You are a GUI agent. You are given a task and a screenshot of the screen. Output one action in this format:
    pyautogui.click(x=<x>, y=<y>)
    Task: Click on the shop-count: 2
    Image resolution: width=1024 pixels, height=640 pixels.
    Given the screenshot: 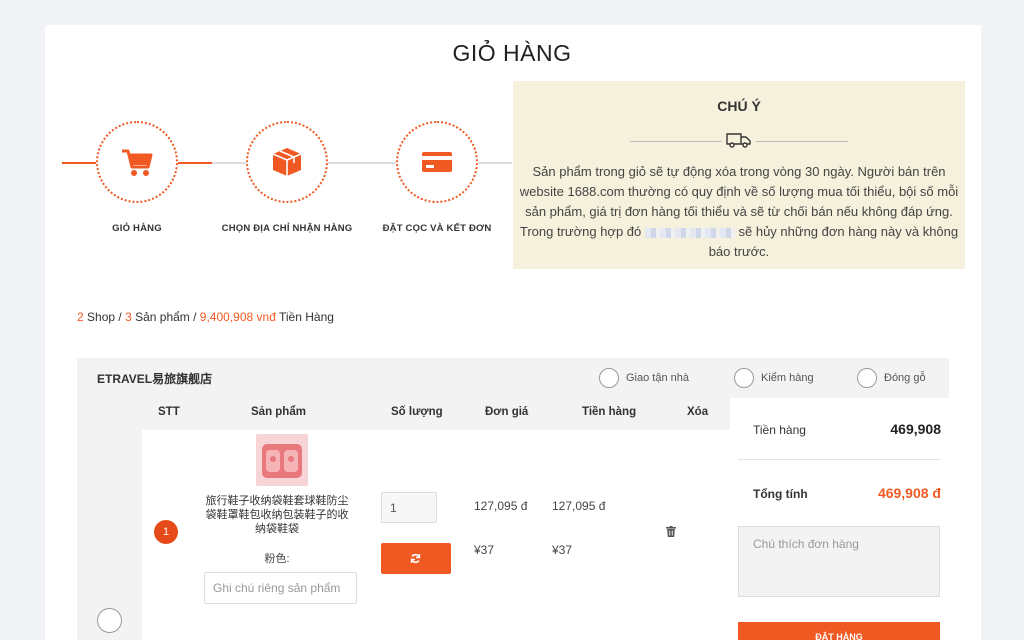 What is the action you would take?
    pyautogui.click(x=80, y=317)
    